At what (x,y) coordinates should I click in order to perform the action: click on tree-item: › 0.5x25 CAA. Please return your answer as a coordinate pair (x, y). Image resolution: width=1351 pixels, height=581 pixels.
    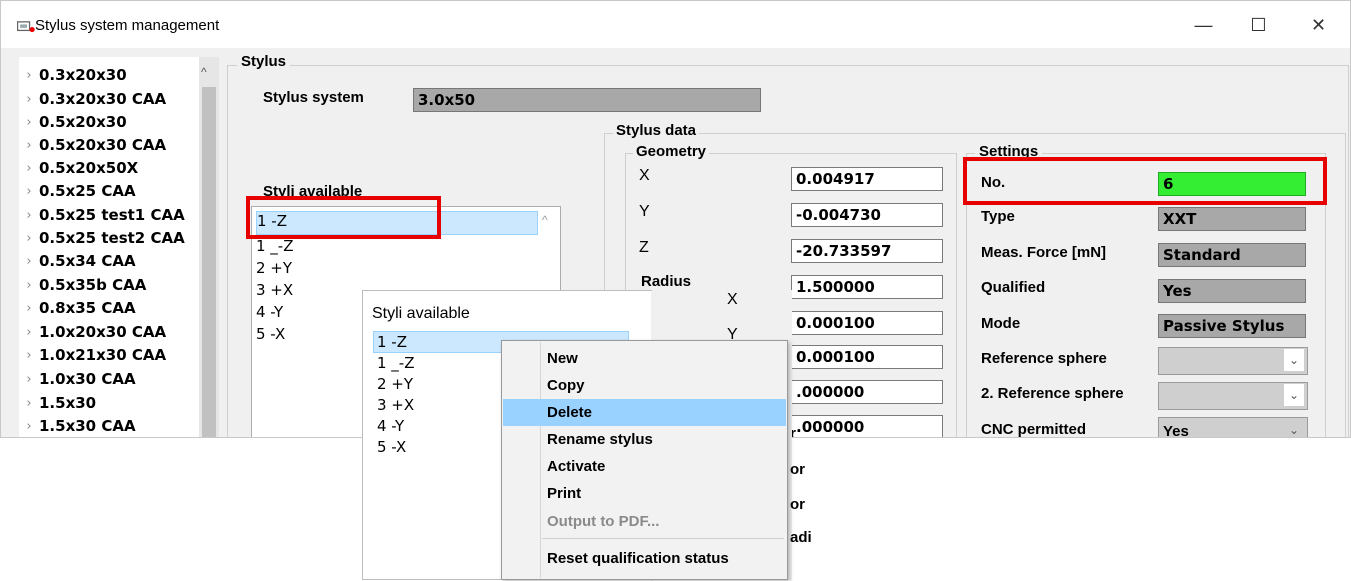
    Looking at the image, I should click on (77, 191).